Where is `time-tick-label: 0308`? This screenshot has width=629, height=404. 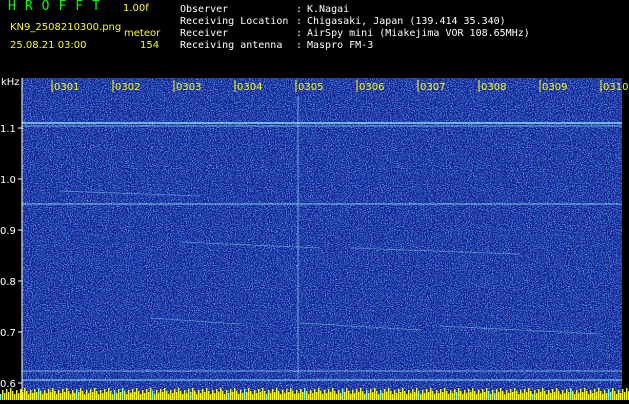
time-tick-label: 0308 is located at coordinates (493, 87).